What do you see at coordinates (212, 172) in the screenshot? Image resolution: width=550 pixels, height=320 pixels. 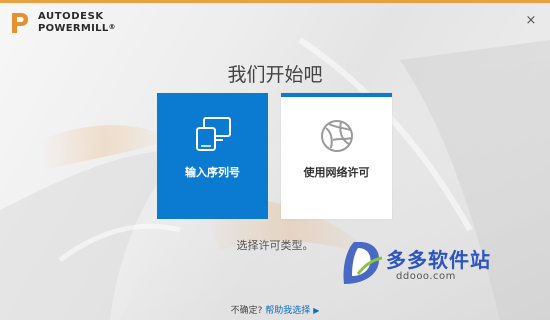 I see `enter-serial-number-label: 输入序列号` at bounding box center [212, 172].